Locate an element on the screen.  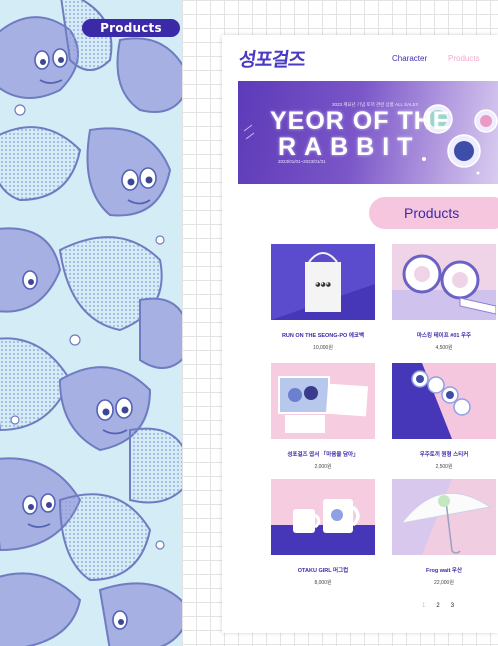
product-price: 4,500원 is located at coordinates (444, 348).